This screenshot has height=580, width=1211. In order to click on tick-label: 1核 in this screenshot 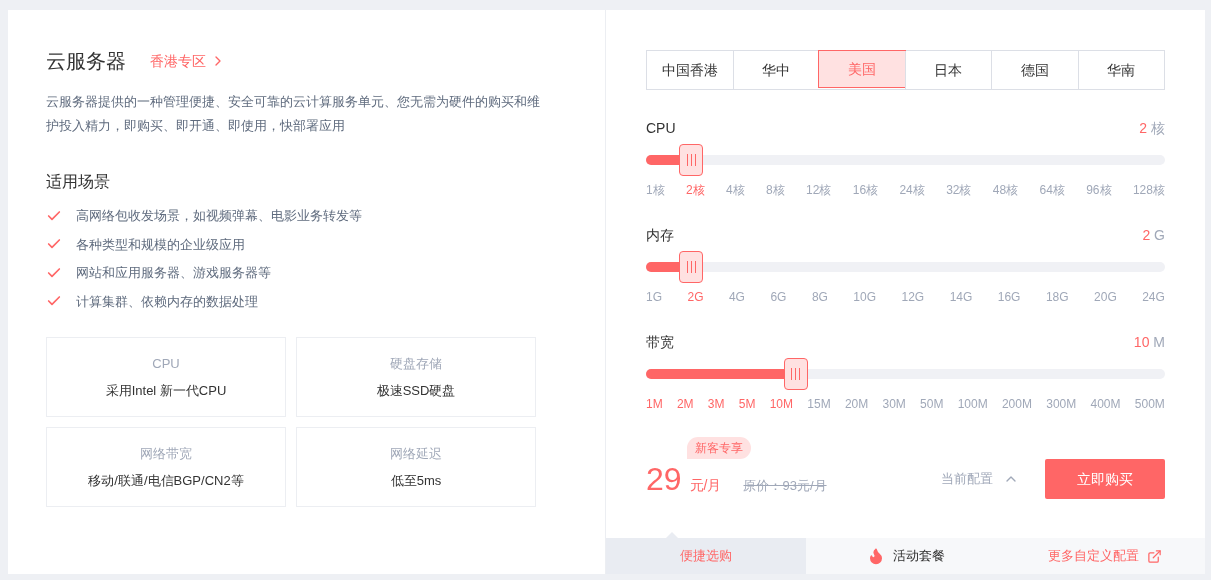, I will do `click(655, 190)`.